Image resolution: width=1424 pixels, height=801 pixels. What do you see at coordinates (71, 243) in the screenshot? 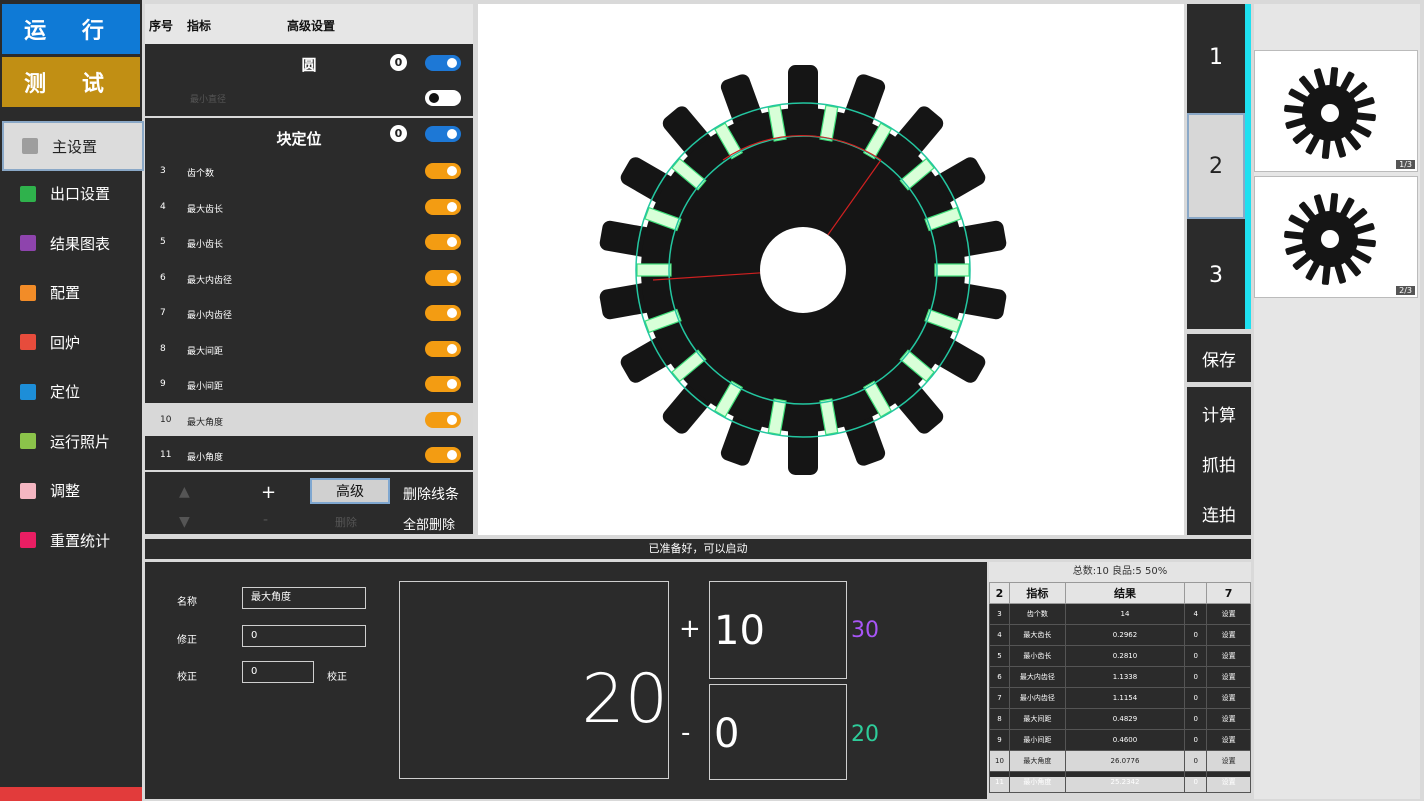
I see `sidebar-item-3: 结果图表` at bounding box center [71, 243].